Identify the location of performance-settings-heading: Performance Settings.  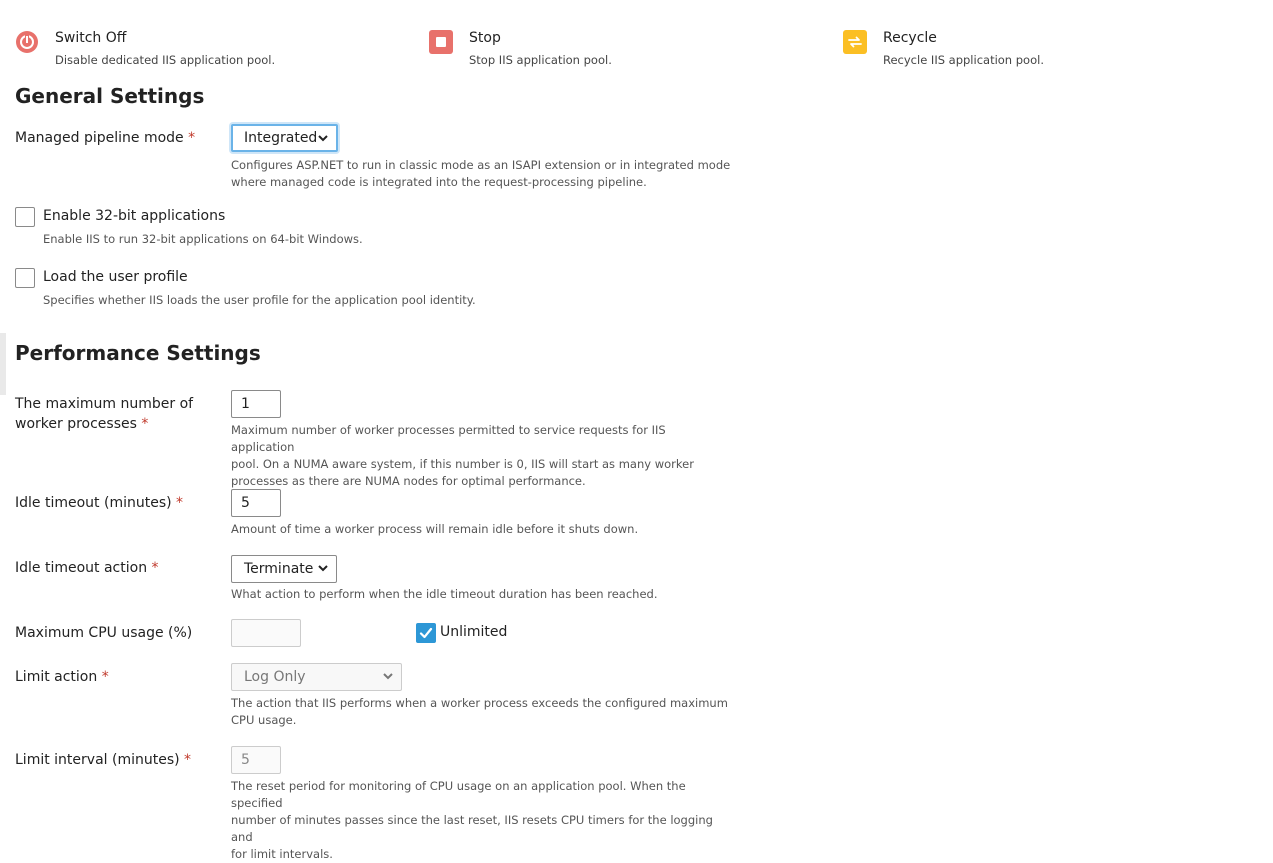
(138, 353).